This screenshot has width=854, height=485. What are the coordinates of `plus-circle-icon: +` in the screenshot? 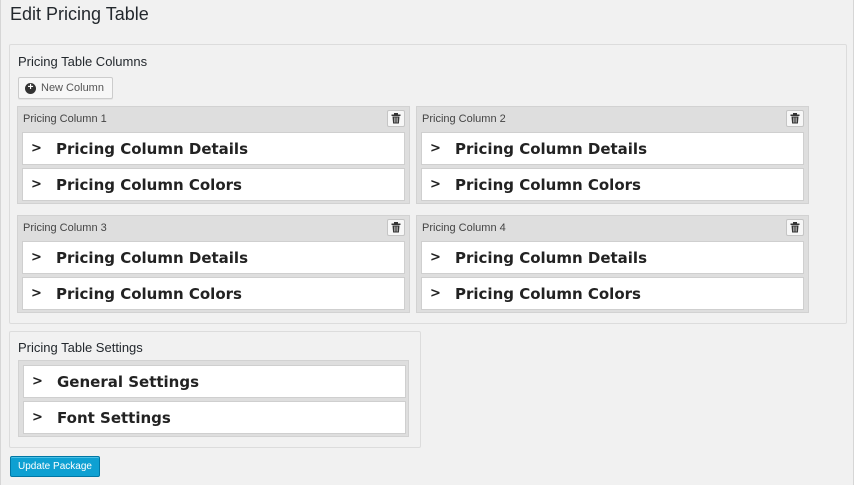 It's located at (30, 88).